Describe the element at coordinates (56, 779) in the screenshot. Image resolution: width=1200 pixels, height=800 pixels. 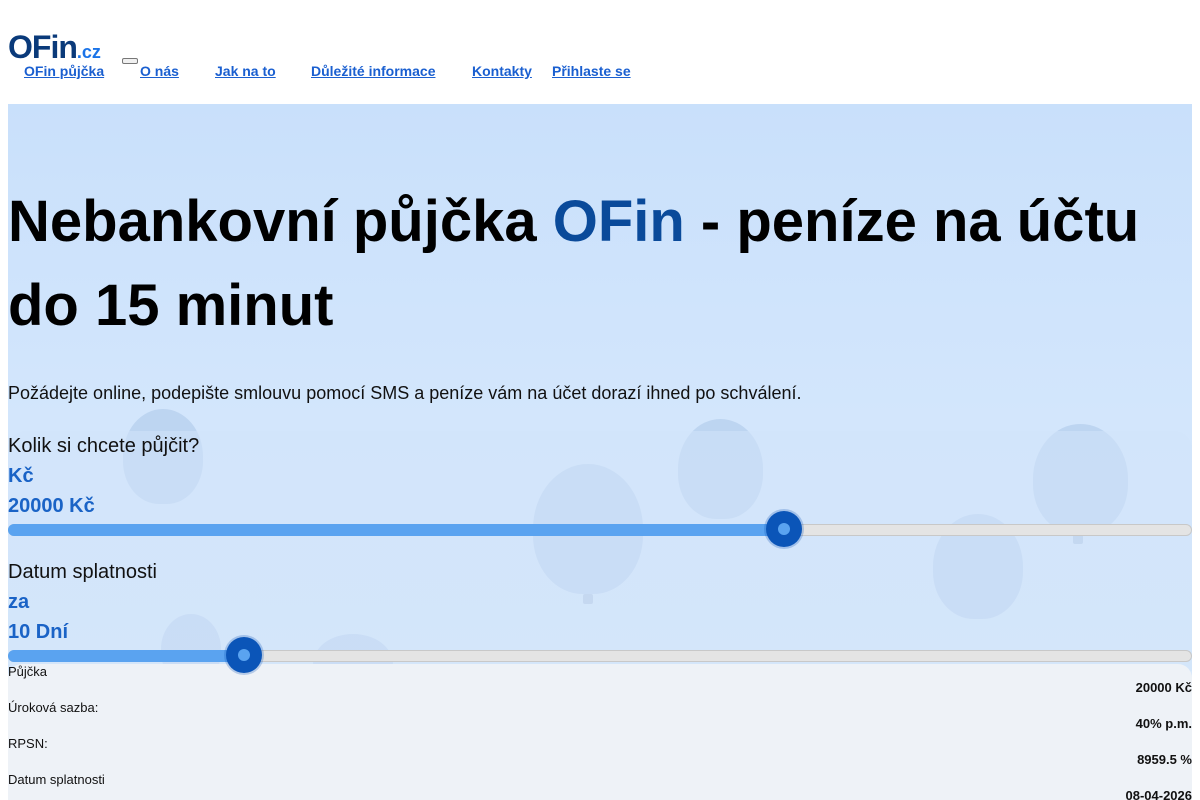
I see `summary-due-label: Datum splatnosti` at that location.